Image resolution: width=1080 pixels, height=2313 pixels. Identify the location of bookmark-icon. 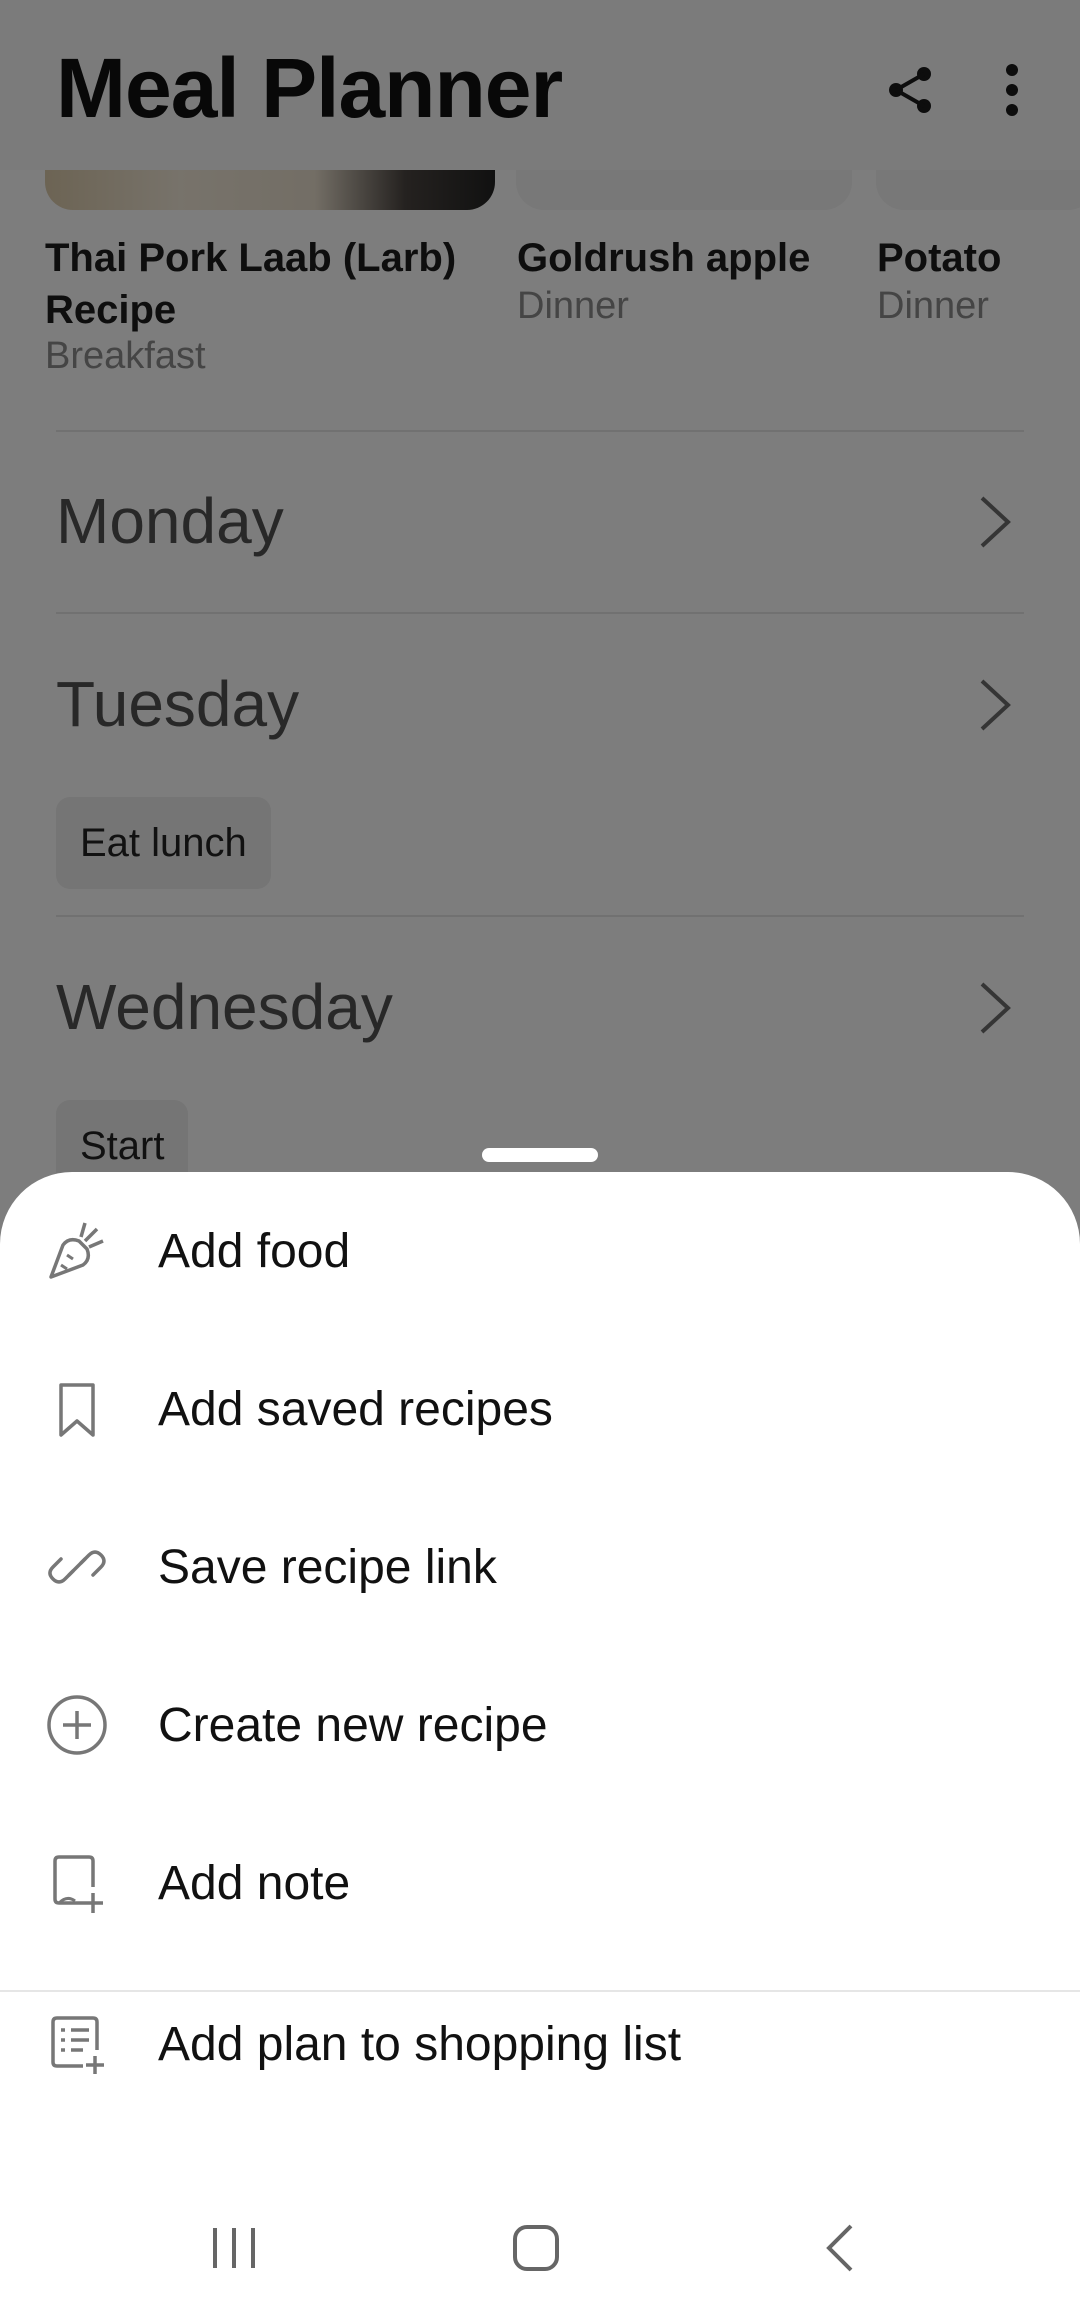
(77, 1410).